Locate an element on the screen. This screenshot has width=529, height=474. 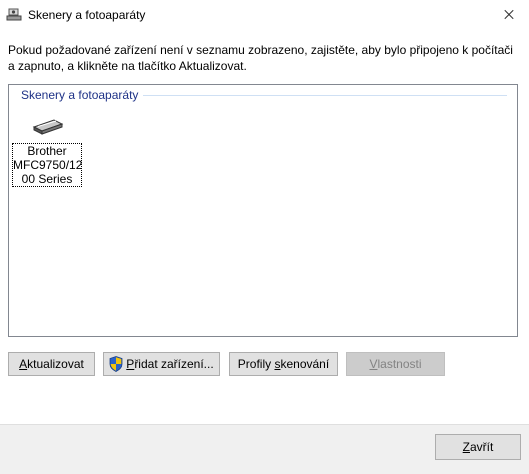
profiles-label-post: kenování is located at coordinates (305, 364).